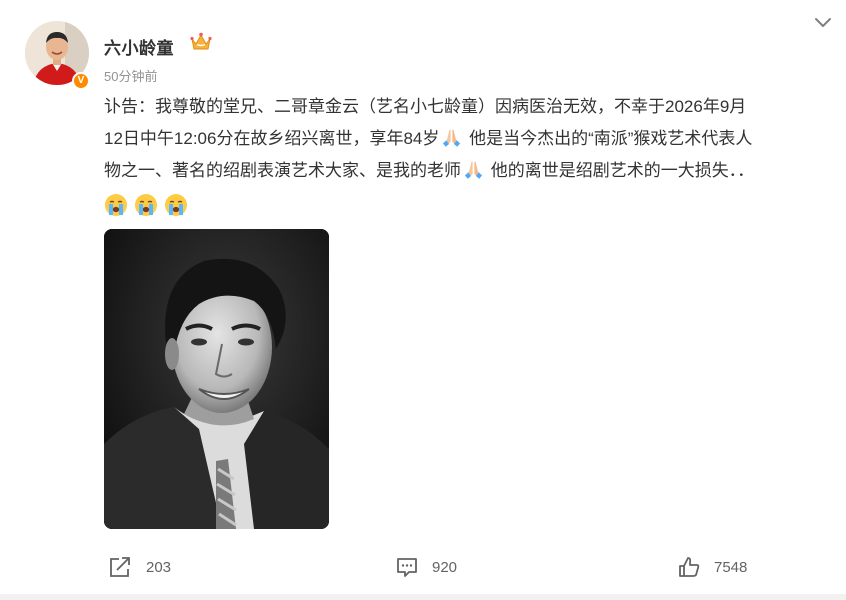  I want to click on verified-badge: V, so click(81, 81).